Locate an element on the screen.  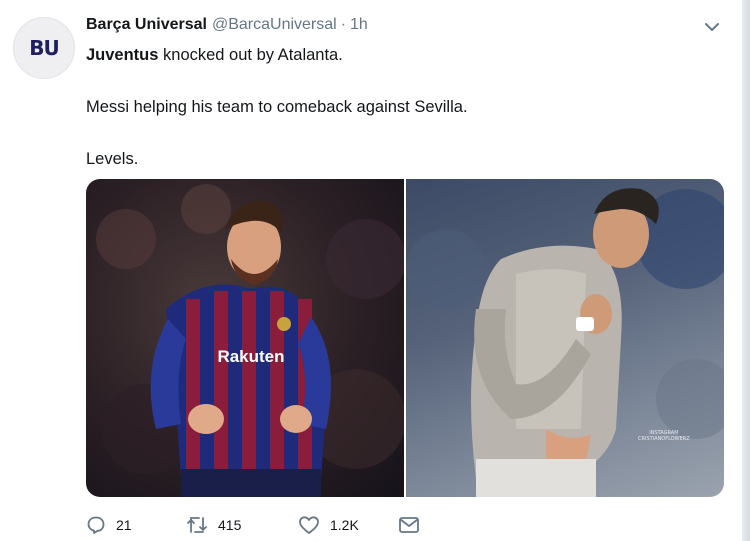
envelope-icon is located at coordinates (409, 525).